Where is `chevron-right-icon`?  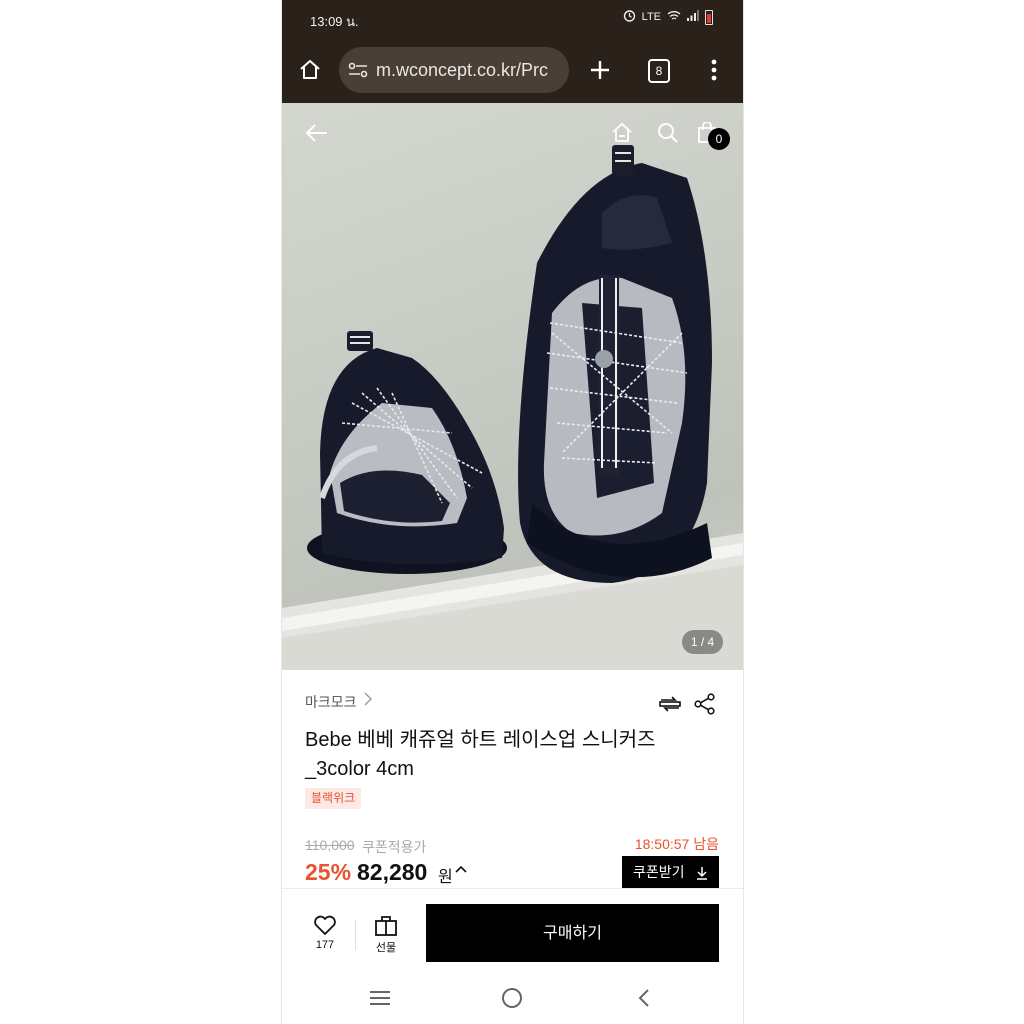
chevron-right-icon is located at coordinates (368, 700).